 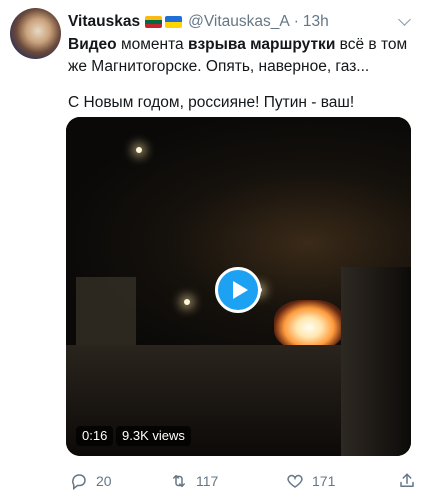 I want to click on author-handle: @Vitauskas_A, so click(x=239, y=22).